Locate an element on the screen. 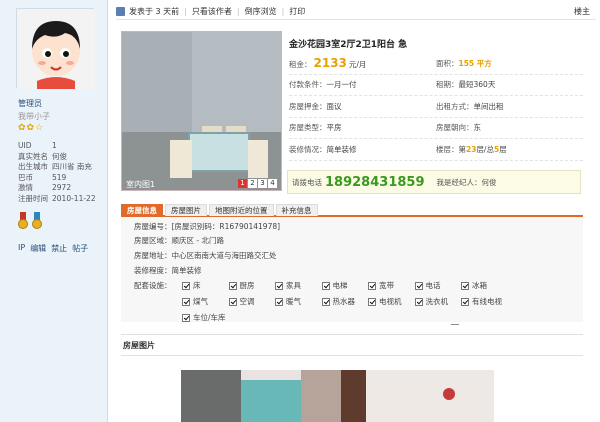 Image resolution: width=600 pixels, height=422 pixels. profile-value: 1 is located at coordinates (54, 145).